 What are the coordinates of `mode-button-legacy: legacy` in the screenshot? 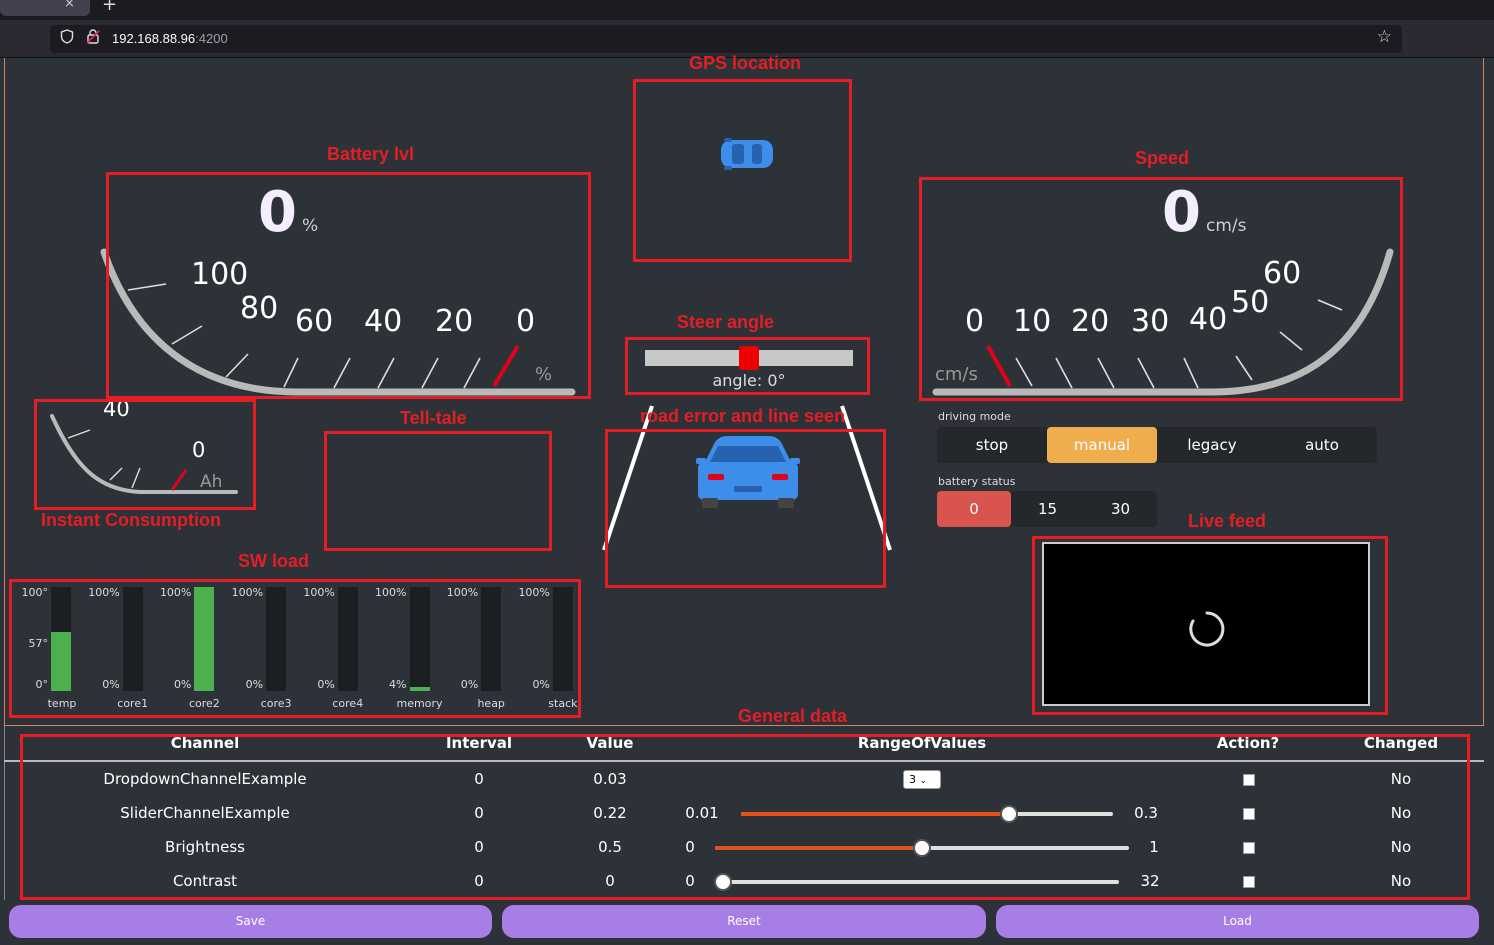 It's located at (1212, 445).